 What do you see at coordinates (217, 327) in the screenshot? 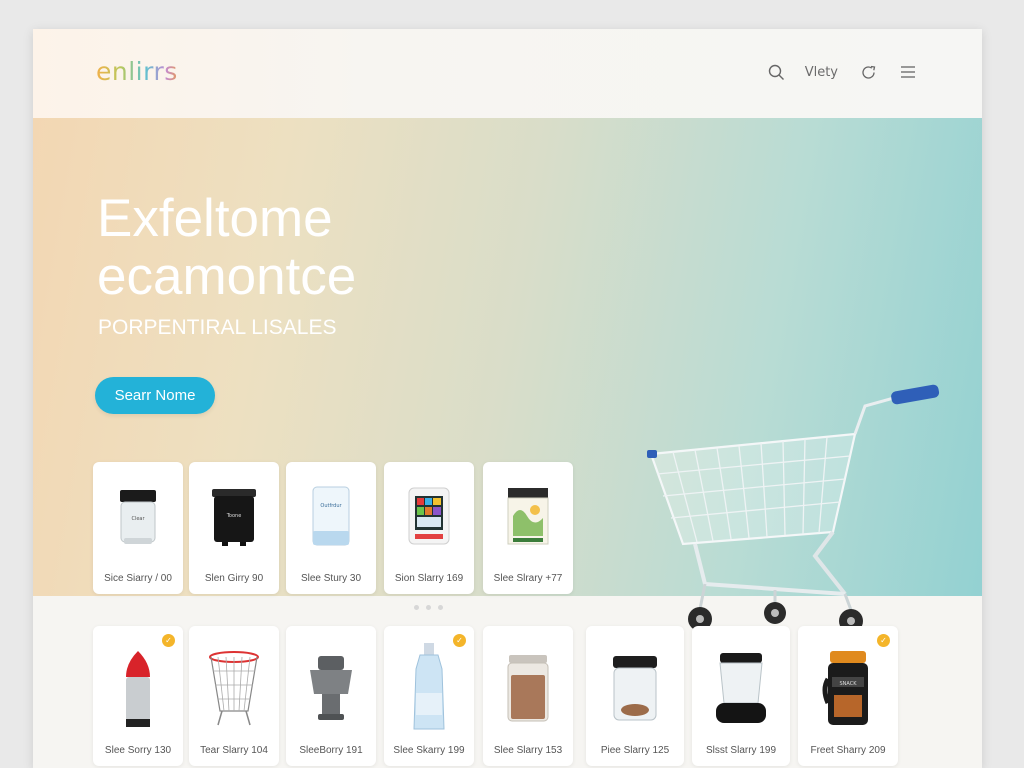
I see `hero-subtitle: PORPENTIRAL LISALES` at bounding box center [217, 327].